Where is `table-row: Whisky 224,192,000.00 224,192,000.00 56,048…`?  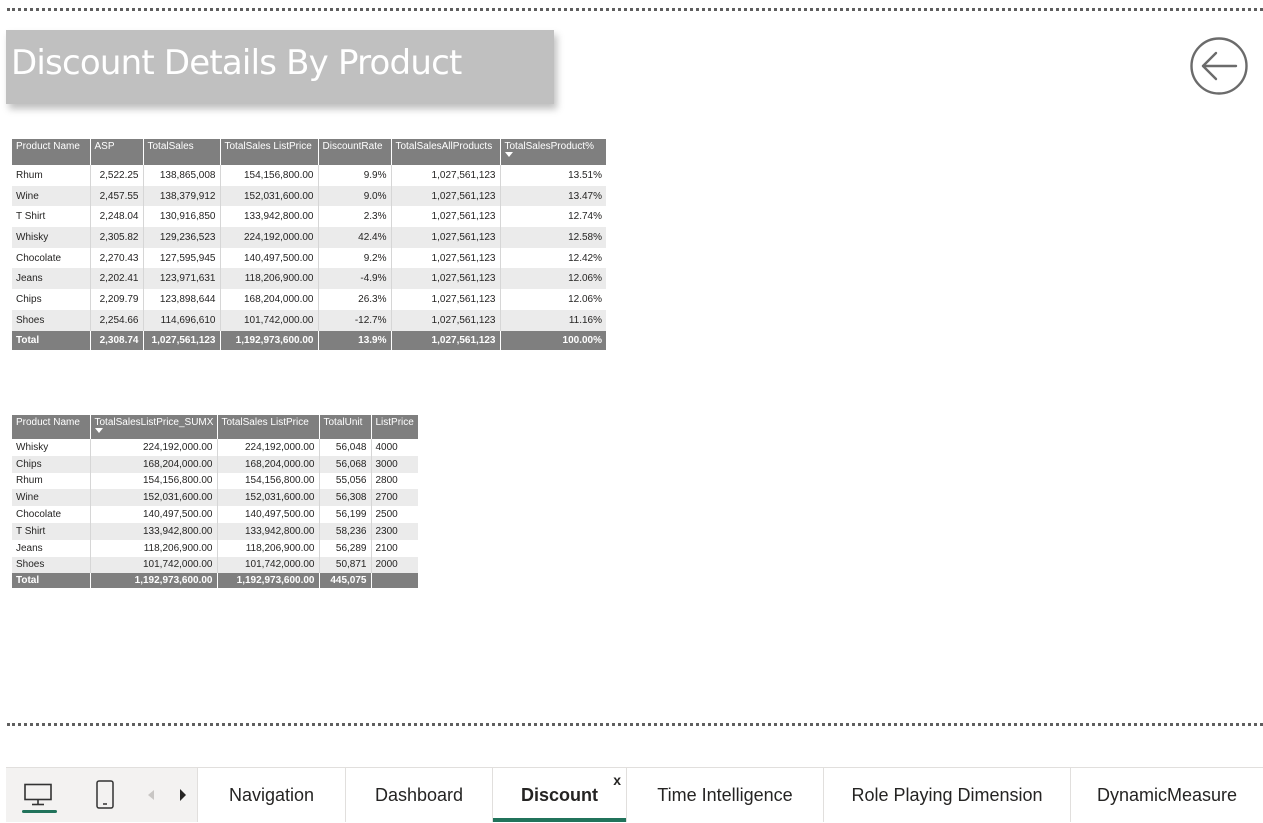
table-row: Whisky 224,192,000.00 224,192,000.00 56,048… is located at coordinates (215, 447).